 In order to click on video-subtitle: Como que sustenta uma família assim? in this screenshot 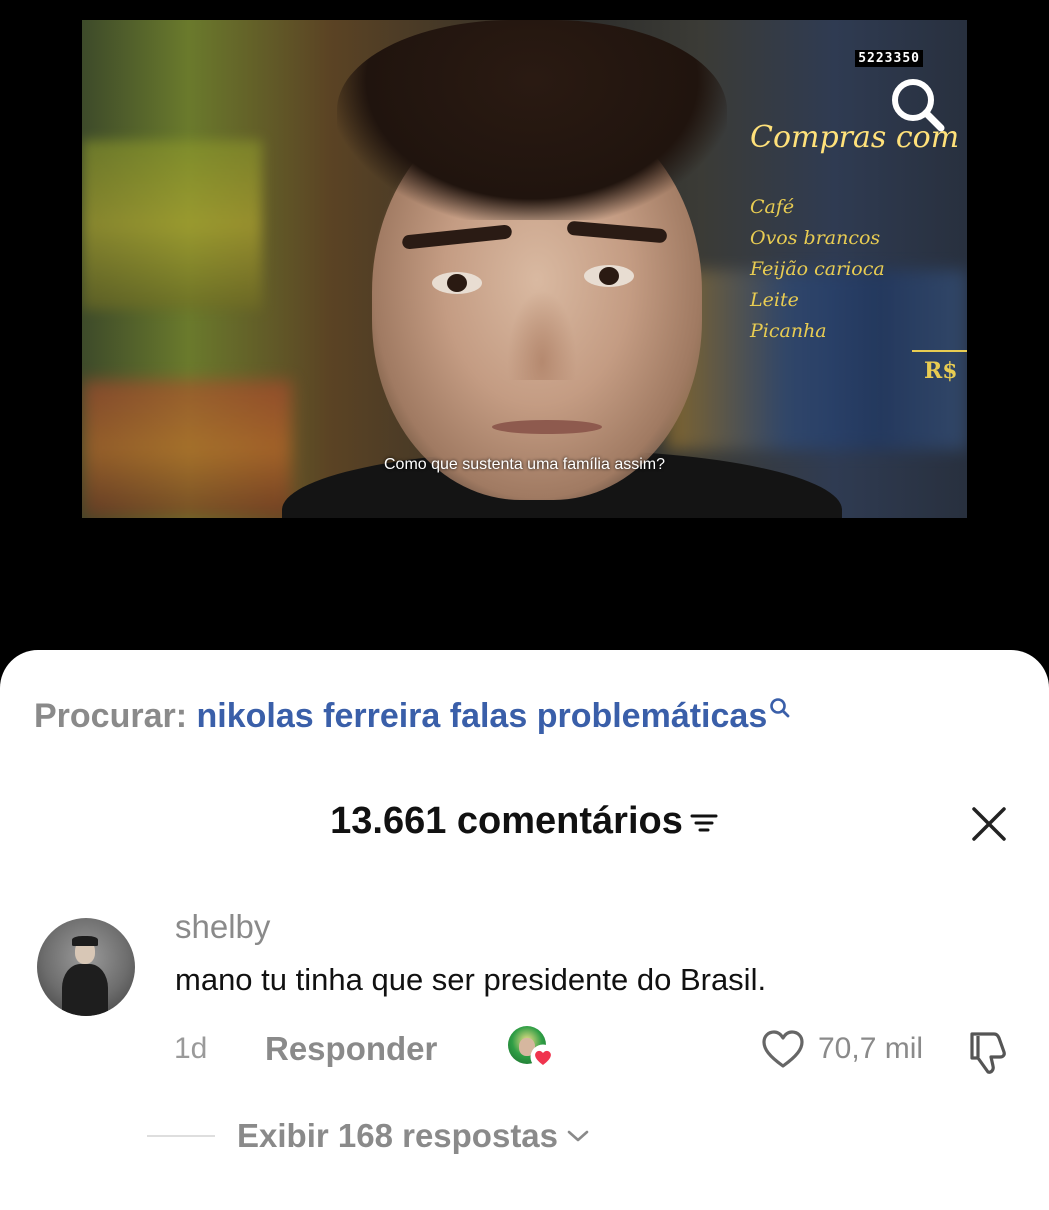, I will do `click(524, 464)`.